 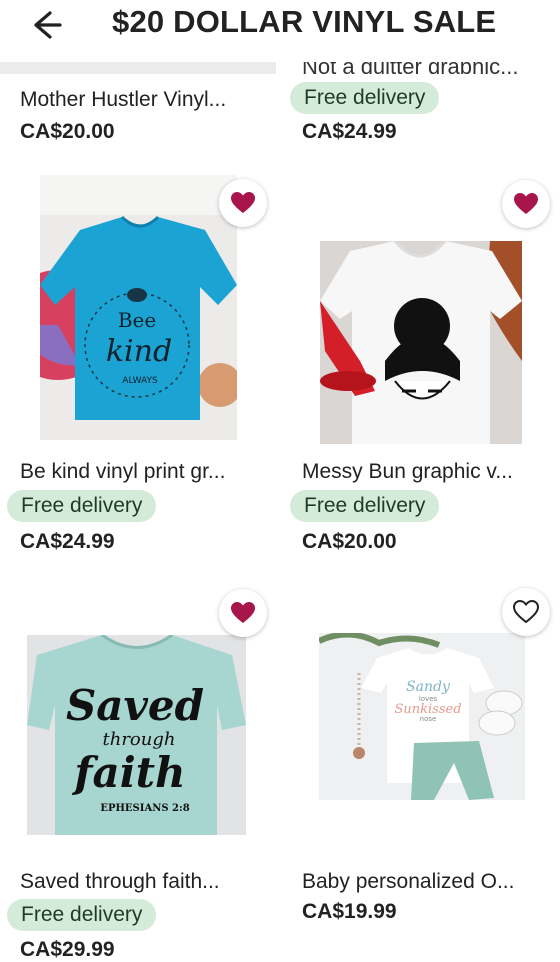 I want to click on product-image, so click(x=421, y=342).